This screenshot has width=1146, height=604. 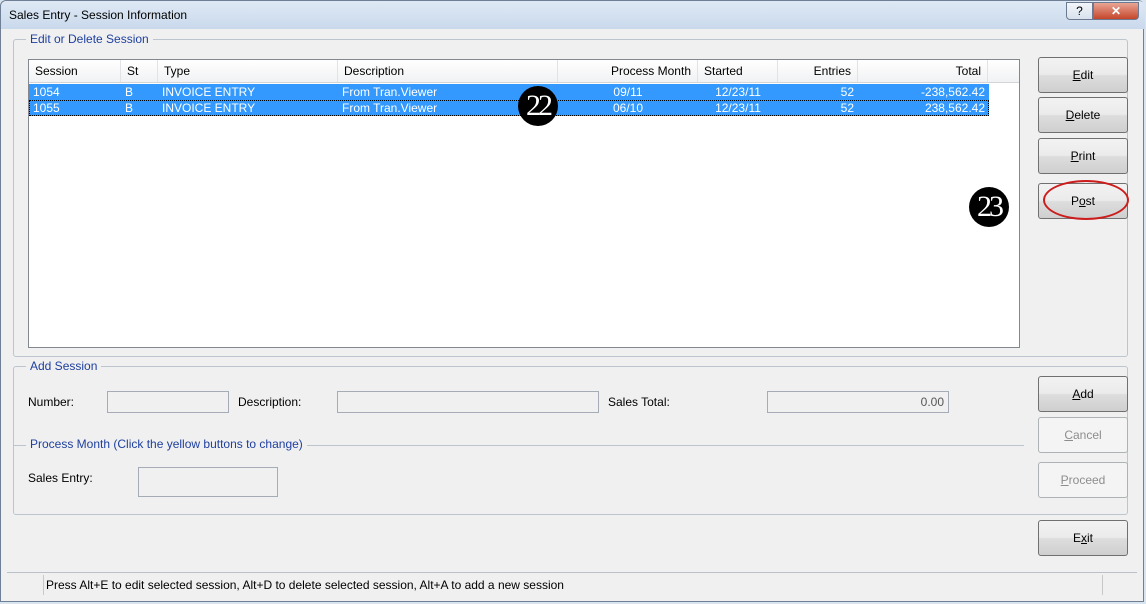 I want to click on add-session-legend: Add Session, so click(x=64, y=366).